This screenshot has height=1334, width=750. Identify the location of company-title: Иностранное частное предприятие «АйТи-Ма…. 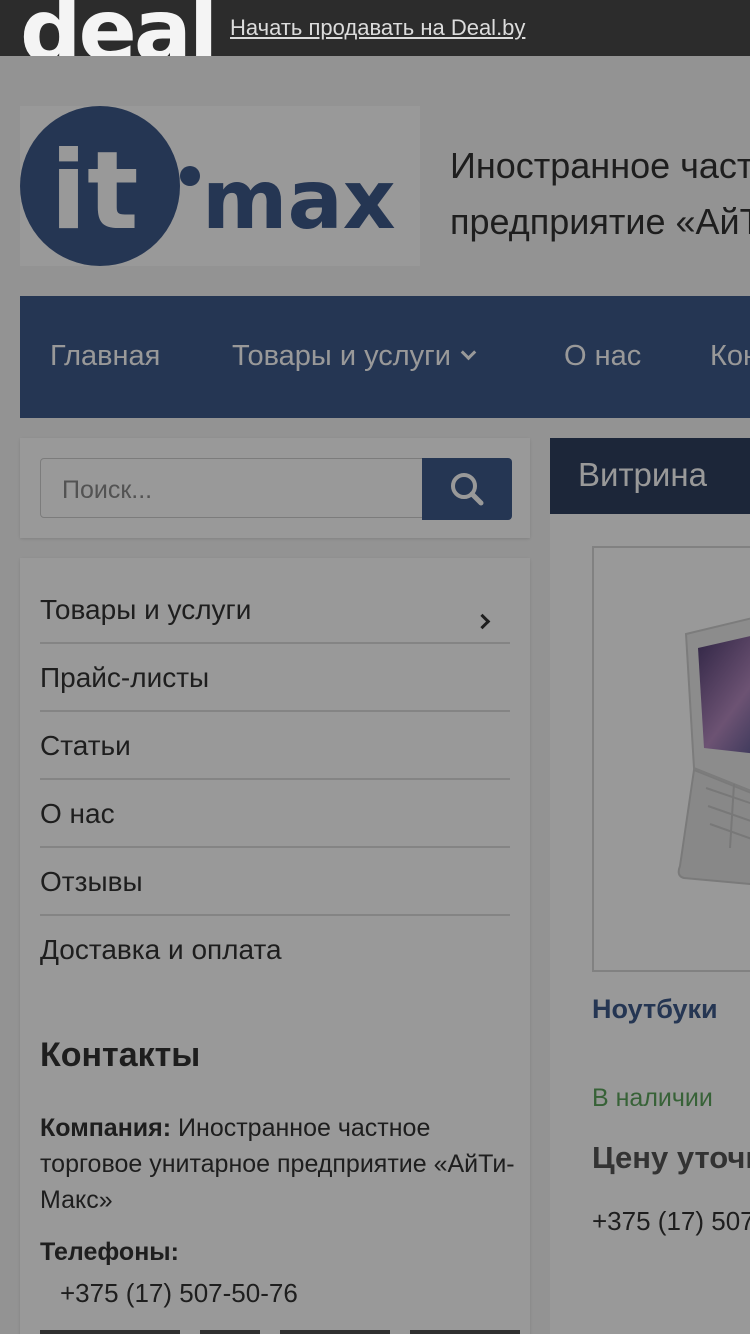
(600, 194).